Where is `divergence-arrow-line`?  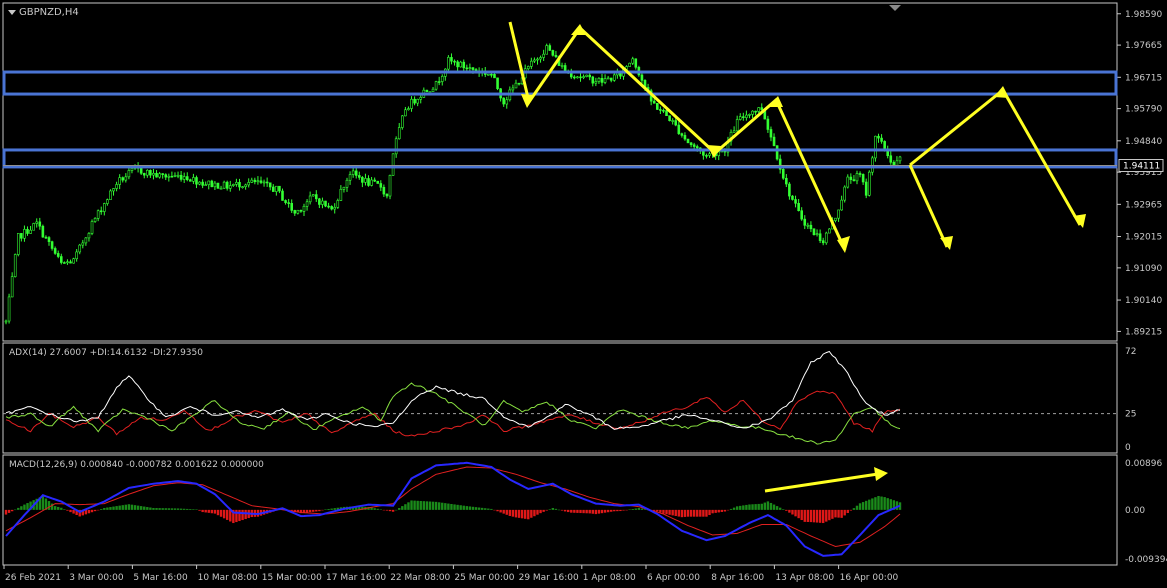
divergence-arrow-line is located at coordinates (821, 482).